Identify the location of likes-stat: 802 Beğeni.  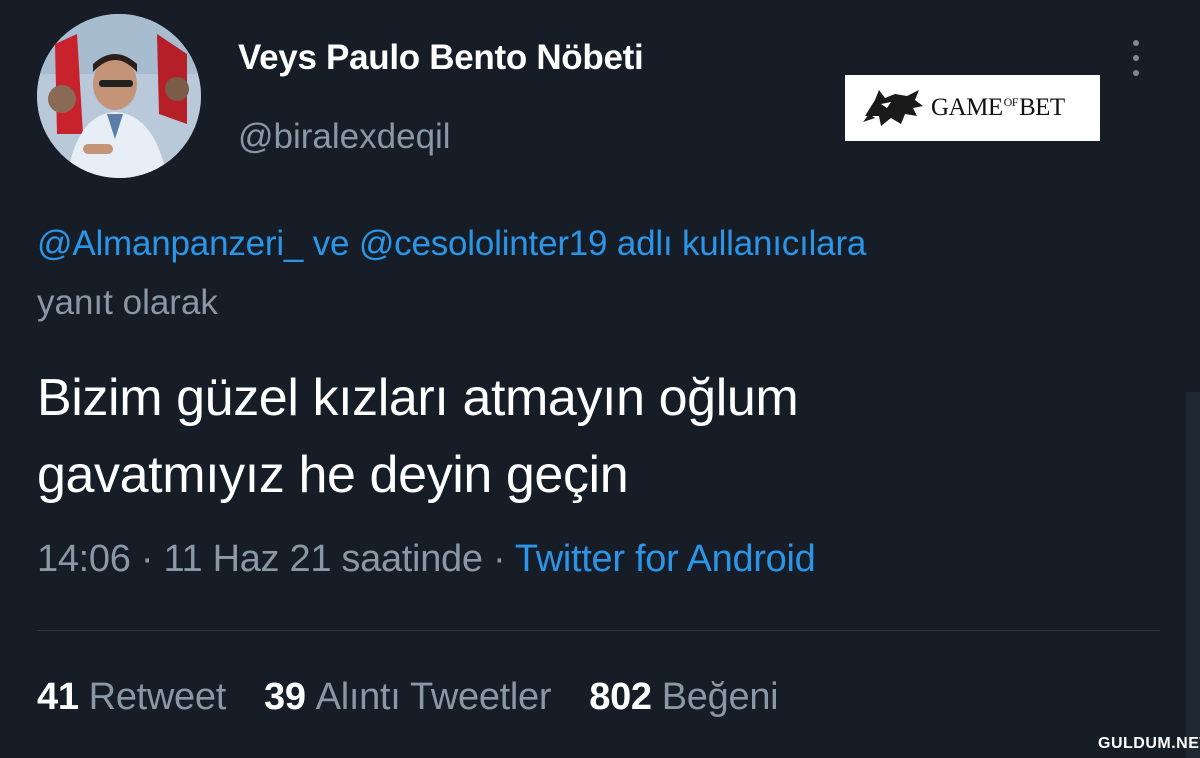
(683, 697).